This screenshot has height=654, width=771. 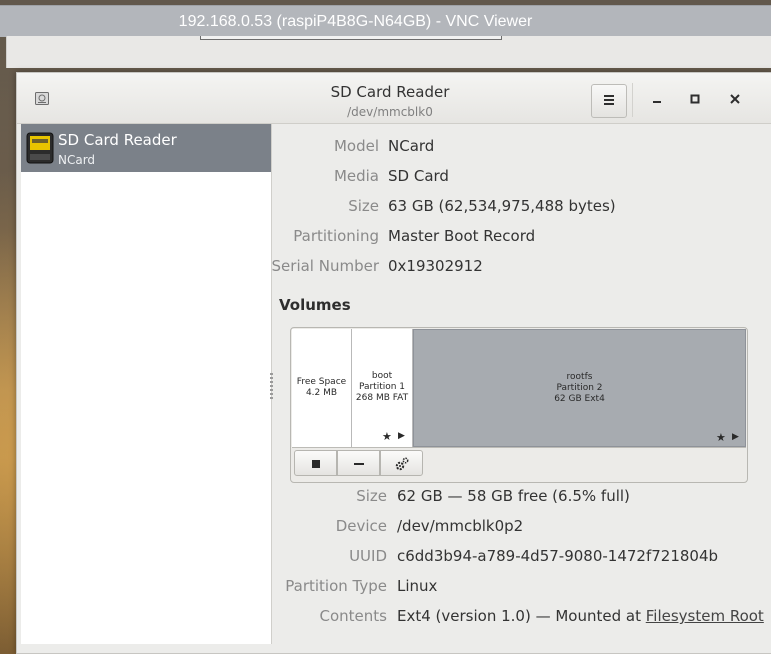 What do you see at coordinates (417, 586) in the screenshot?
I see `partition-type-value: Linux` at bounding box center [417, 586].